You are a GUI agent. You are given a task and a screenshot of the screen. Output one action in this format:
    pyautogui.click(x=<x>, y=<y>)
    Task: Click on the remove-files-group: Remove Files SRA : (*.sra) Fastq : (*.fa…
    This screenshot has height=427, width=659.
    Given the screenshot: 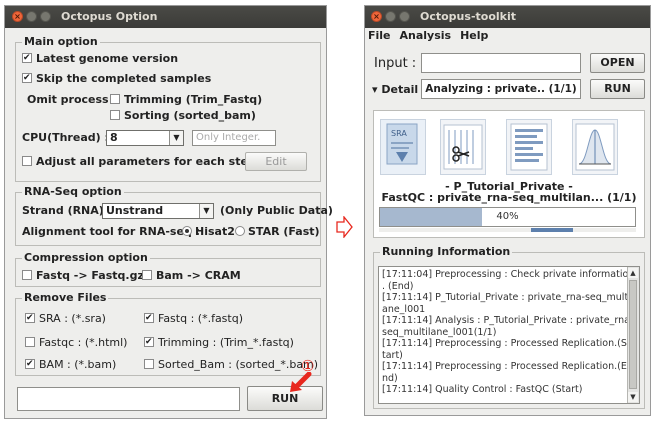 What is the action you would take?
    pyautogui.click(x=168, y=333)
    